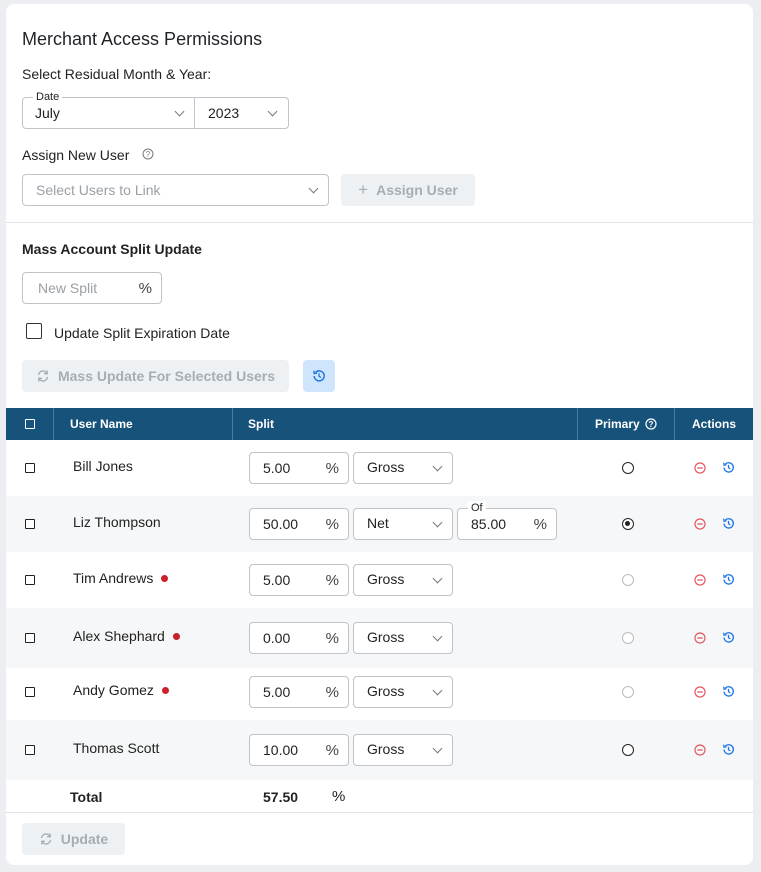  What do you see at coordinates (507, 520) in the screenshot?
I see `of-input: Of 85.00 %` at bounding box center [507, 520].